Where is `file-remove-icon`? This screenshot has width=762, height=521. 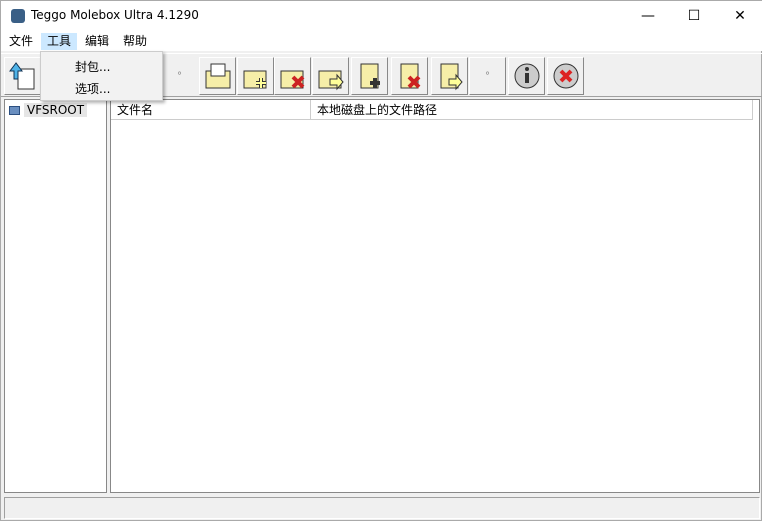 file-remove-icon is located at coordinates (410, 76).